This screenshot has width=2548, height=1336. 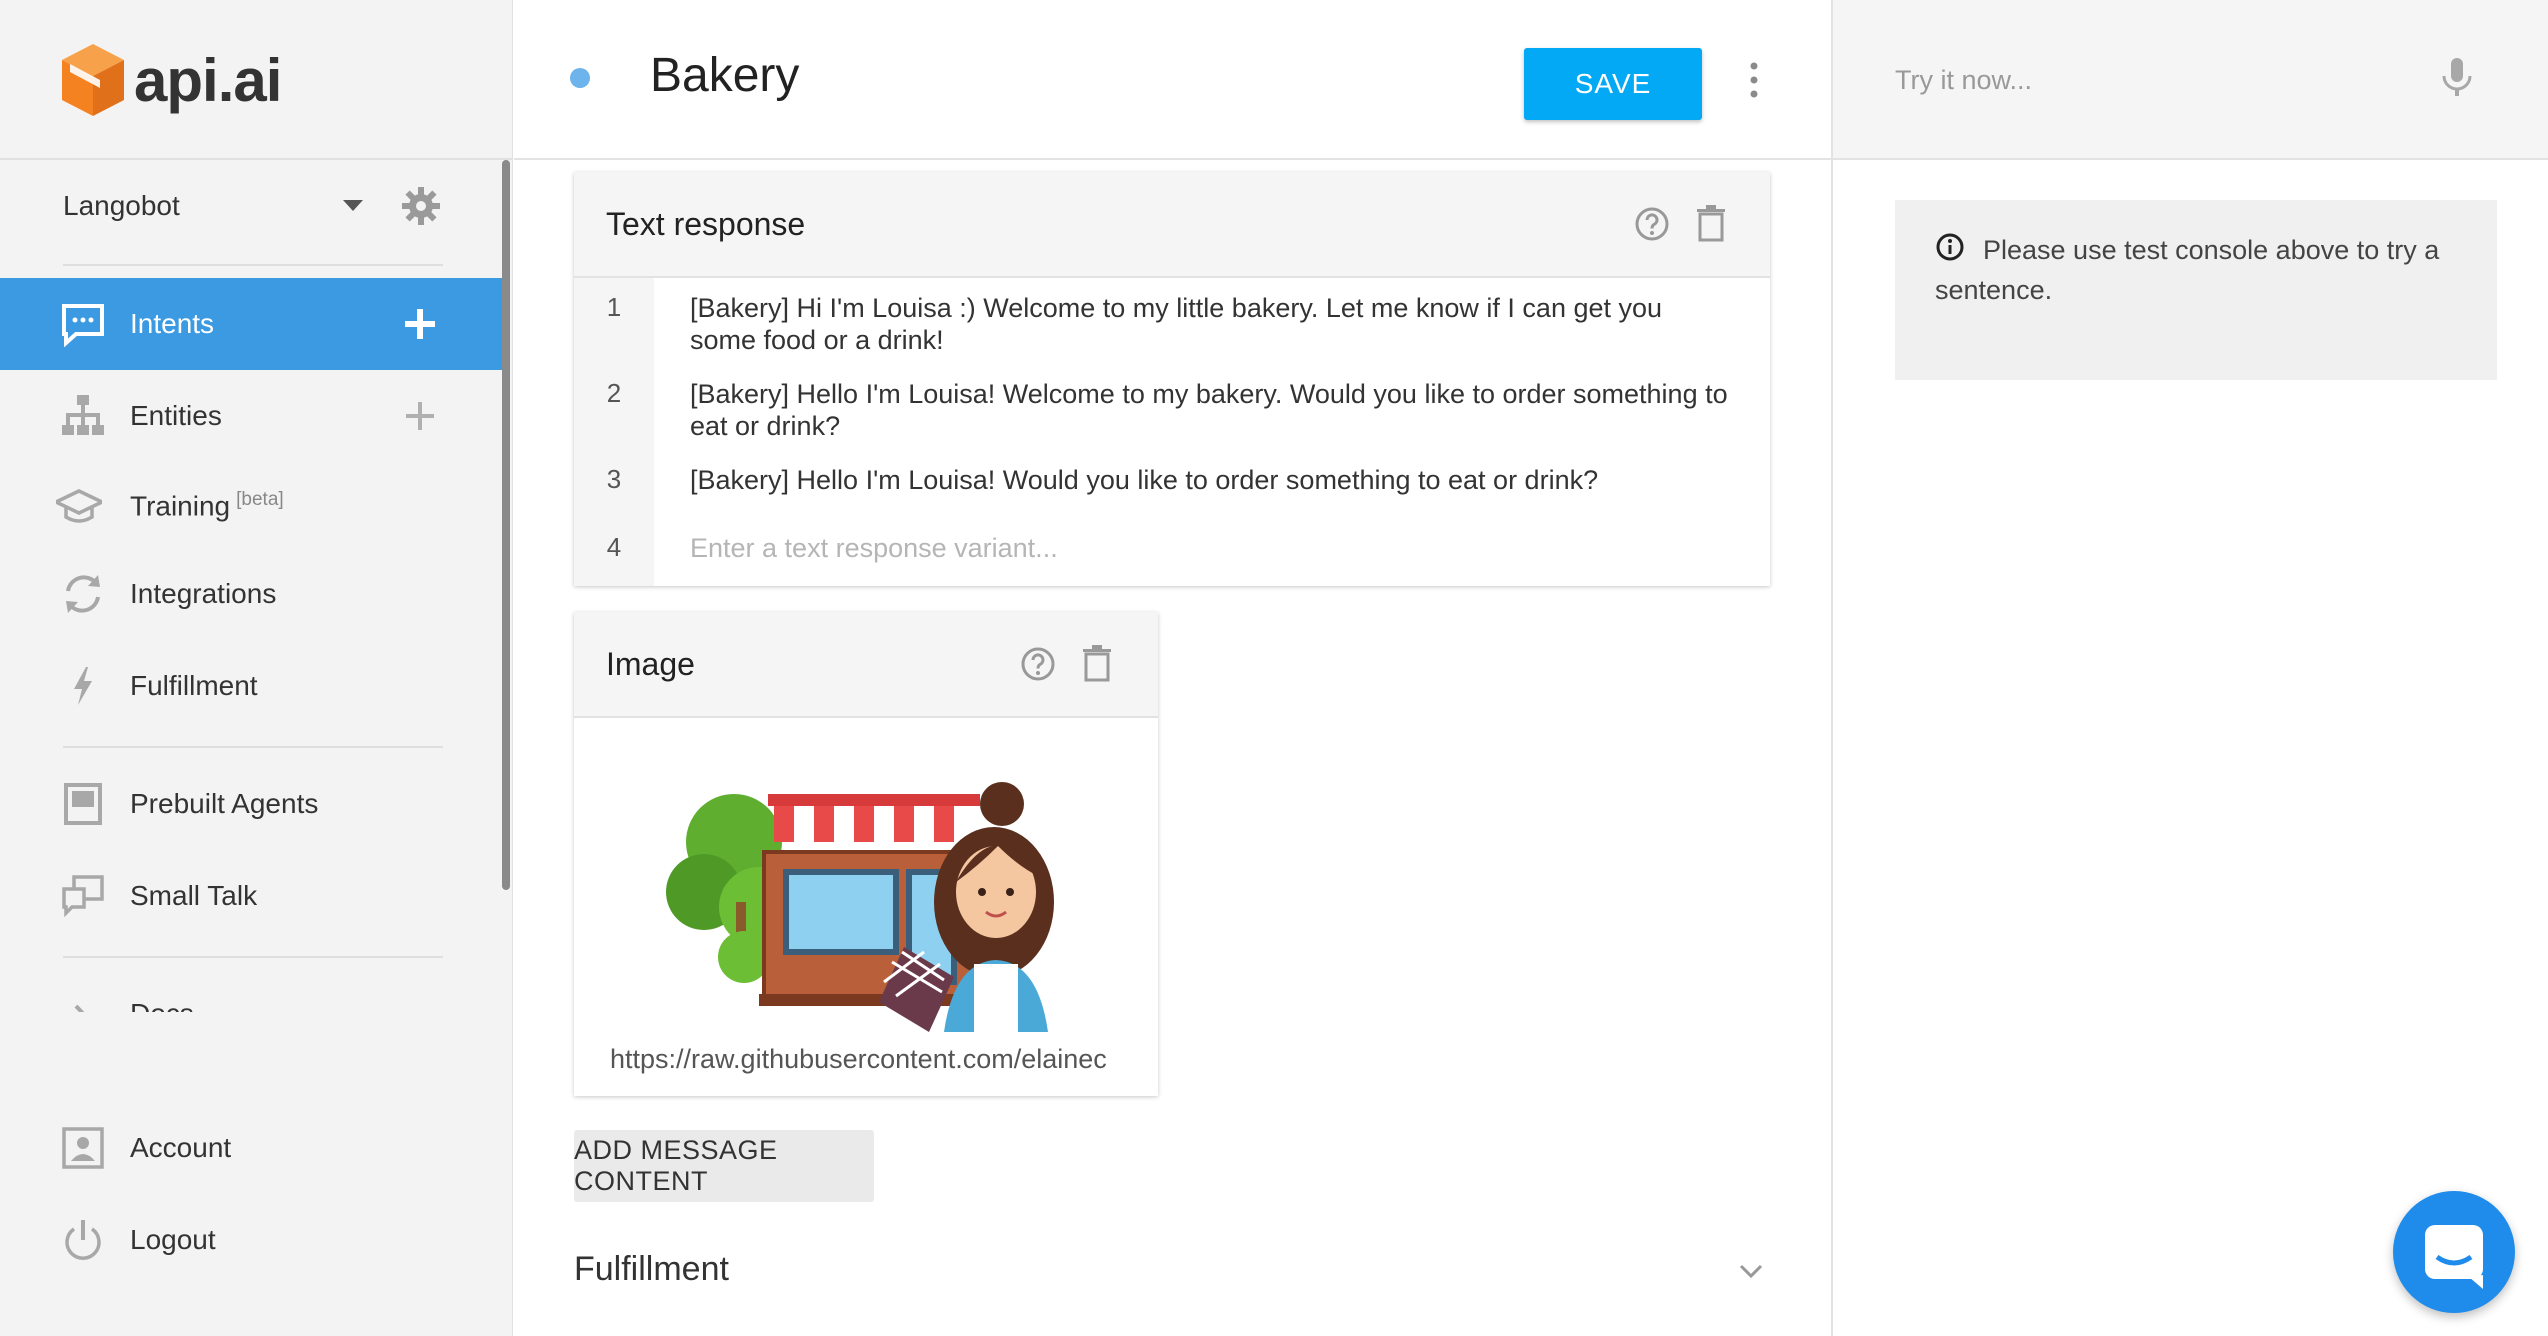 I want to click on more-vert-icon, so click(x=1754, y=80).